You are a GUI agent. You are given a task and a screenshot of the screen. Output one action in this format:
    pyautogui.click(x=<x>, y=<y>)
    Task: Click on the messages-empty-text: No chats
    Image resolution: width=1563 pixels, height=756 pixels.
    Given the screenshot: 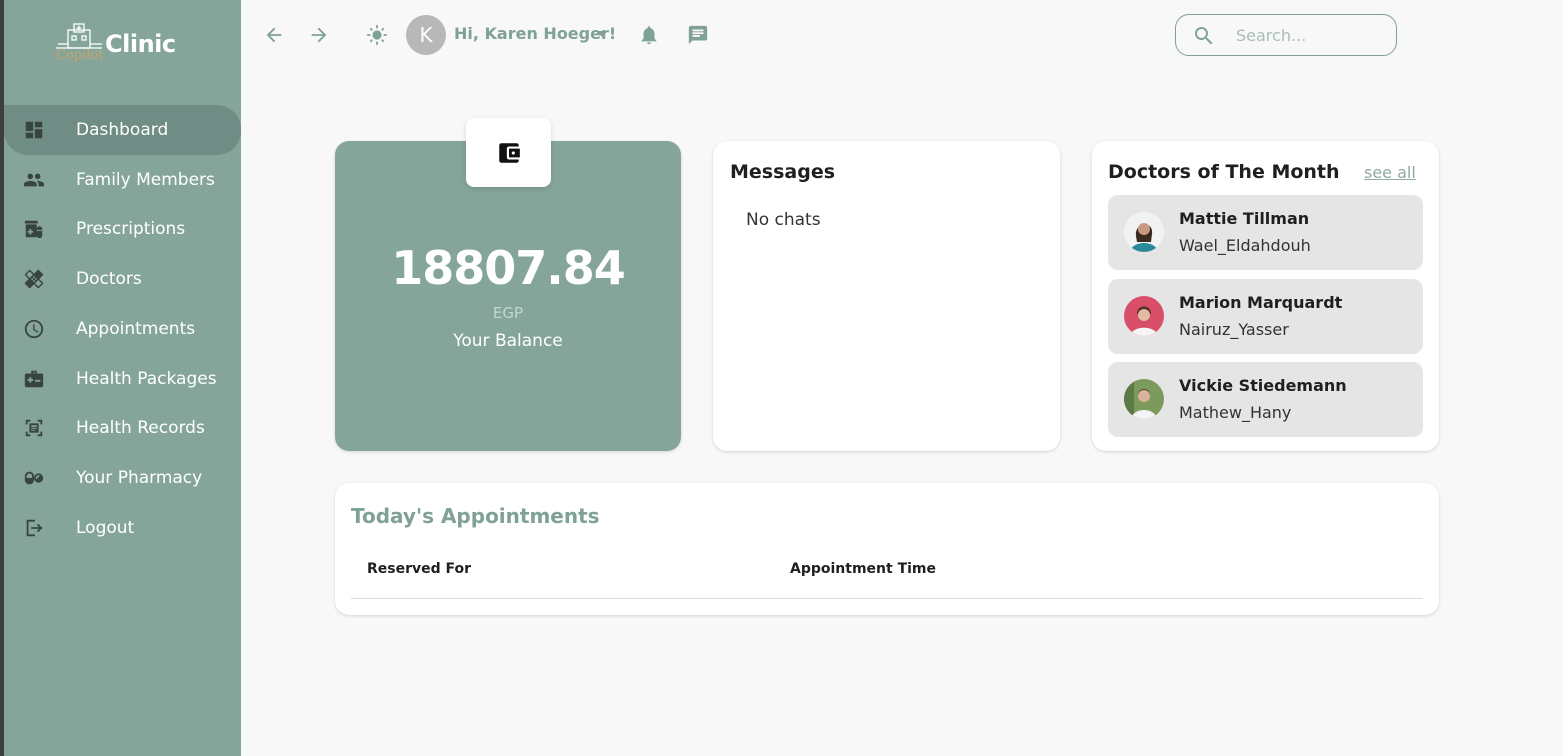 What is the action you would take?
    pyautogui.click(x=783, y=220)
    